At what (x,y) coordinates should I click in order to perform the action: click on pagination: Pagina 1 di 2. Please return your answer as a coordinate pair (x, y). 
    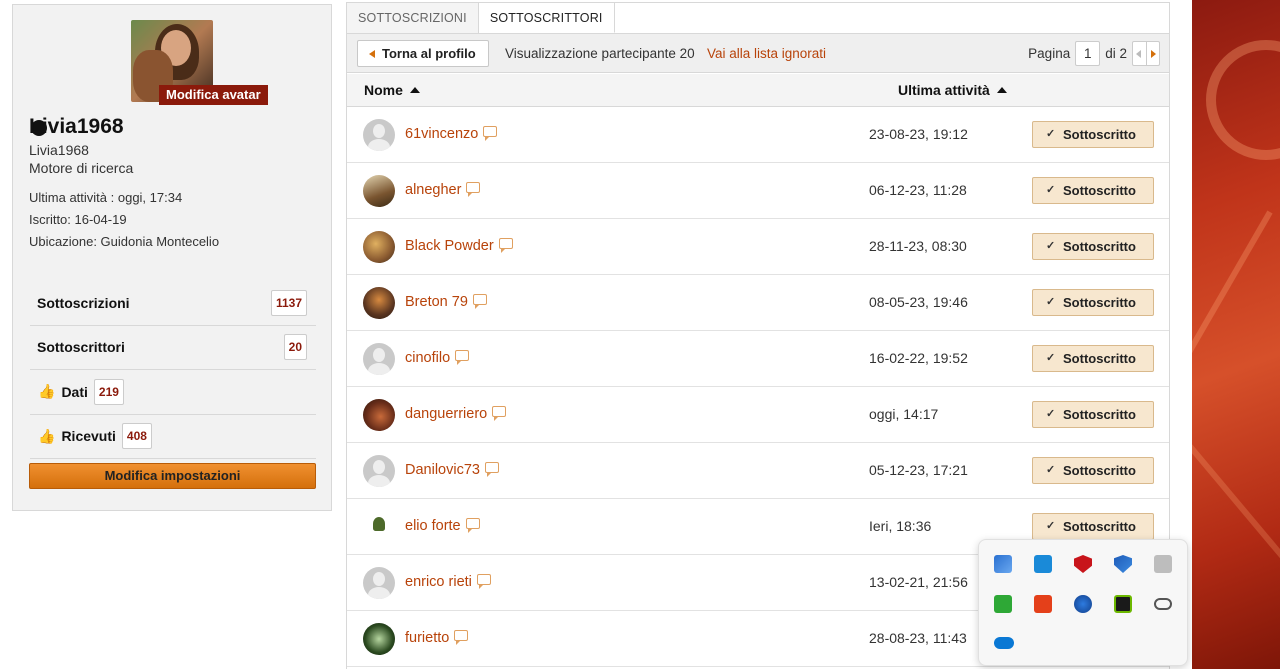
    Looking at the image, I should click on (1094, 53).